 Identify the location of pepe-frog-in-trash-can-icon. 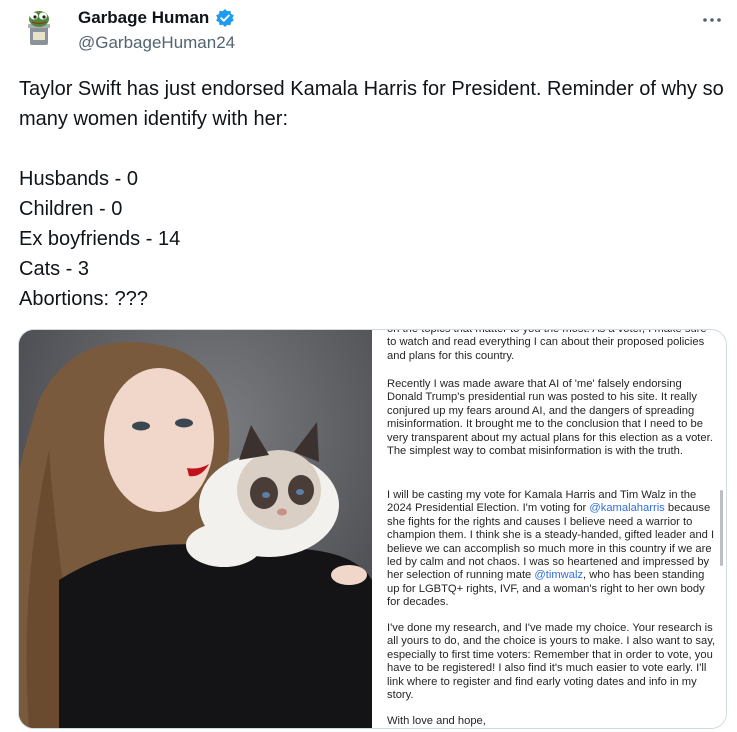
(39, 28).